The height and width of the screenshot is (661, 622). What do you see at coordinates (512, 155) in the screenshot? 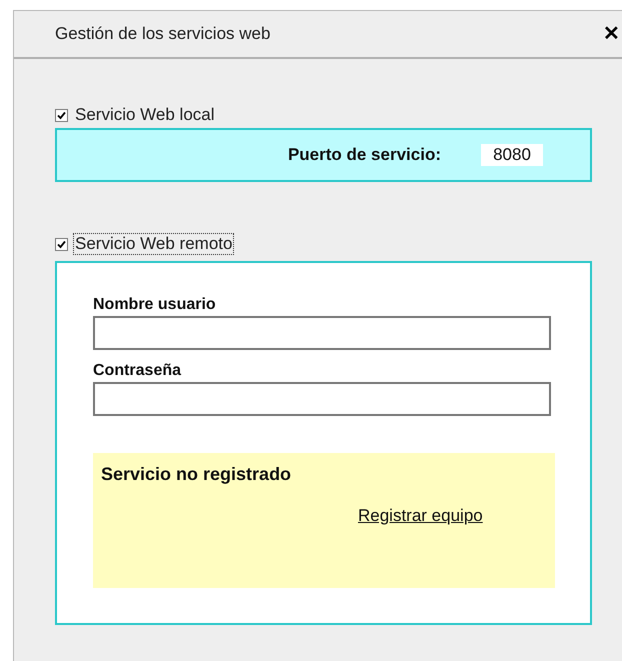
I see `port-field: 8080` at bounding box center [512, 155].